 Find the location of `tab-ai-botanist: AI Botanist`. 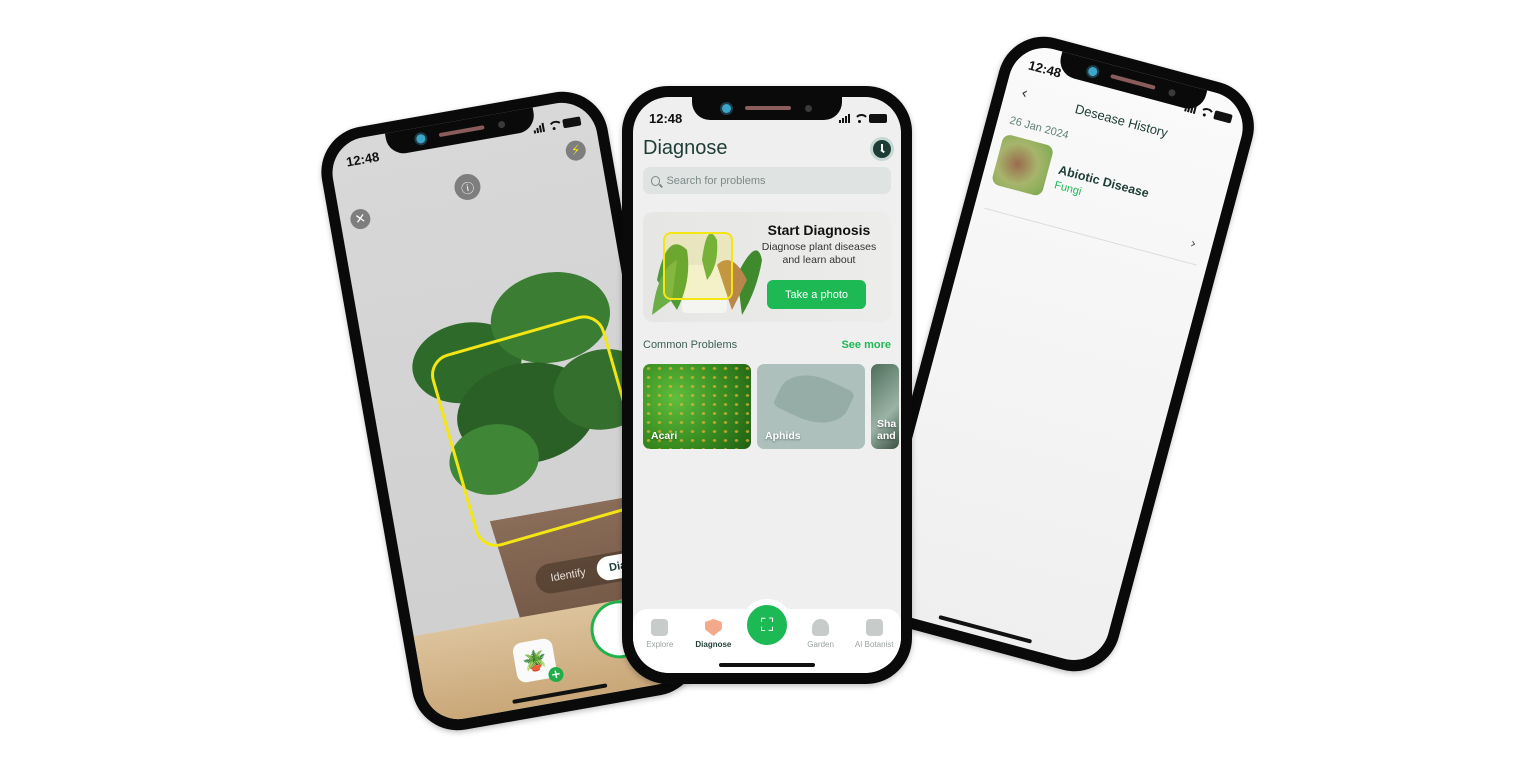

tab-ai-botanist: AI Botanist is located at coordinates (874, 634).